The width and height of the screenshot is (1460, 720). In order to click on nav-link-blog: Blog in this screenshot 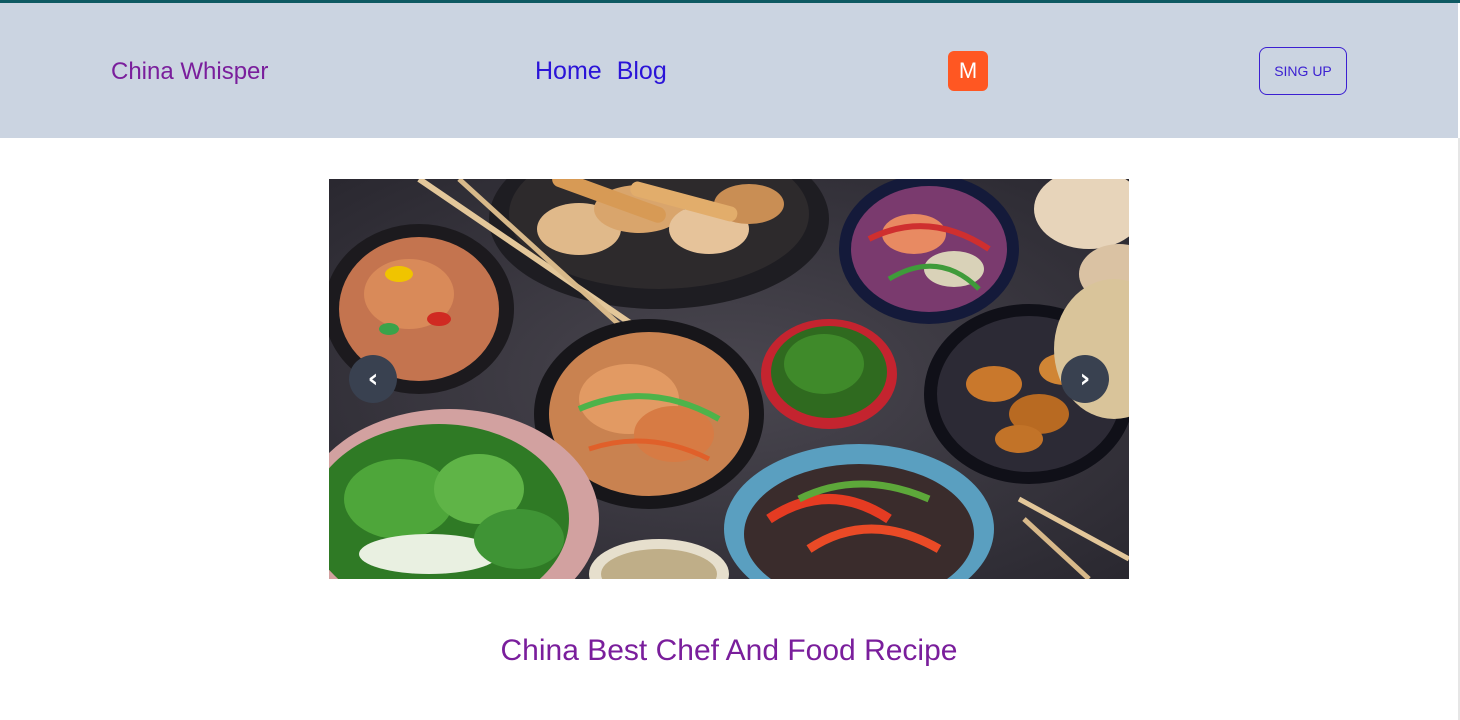, I will do `click(642, 71)`.